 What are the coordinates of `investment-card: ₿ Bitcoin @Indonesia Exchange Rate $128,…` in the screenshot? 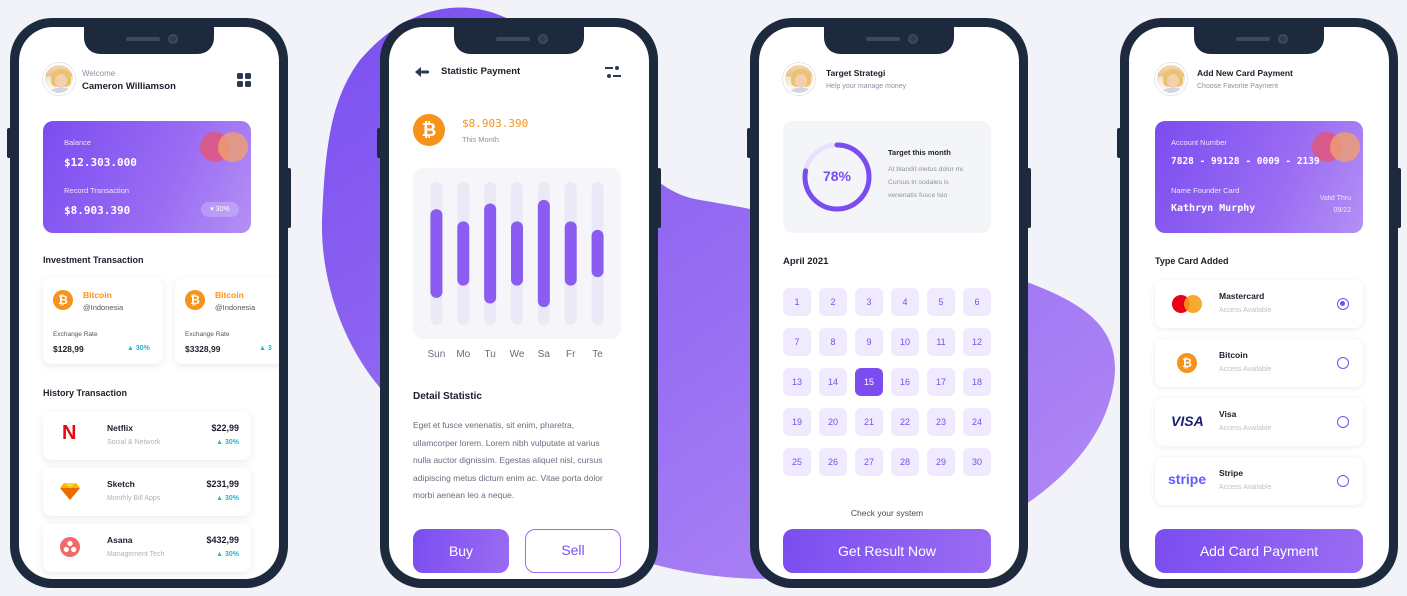 It's located at (103, 321).